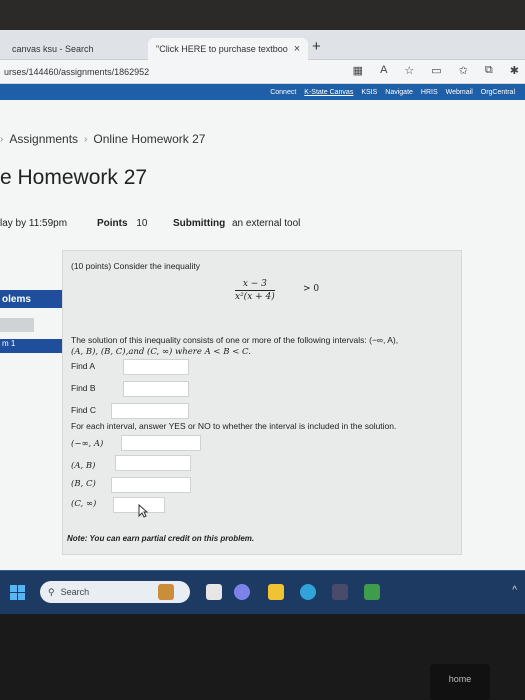  I want to click on interval-label: (C, ∞), so click(84, 504).